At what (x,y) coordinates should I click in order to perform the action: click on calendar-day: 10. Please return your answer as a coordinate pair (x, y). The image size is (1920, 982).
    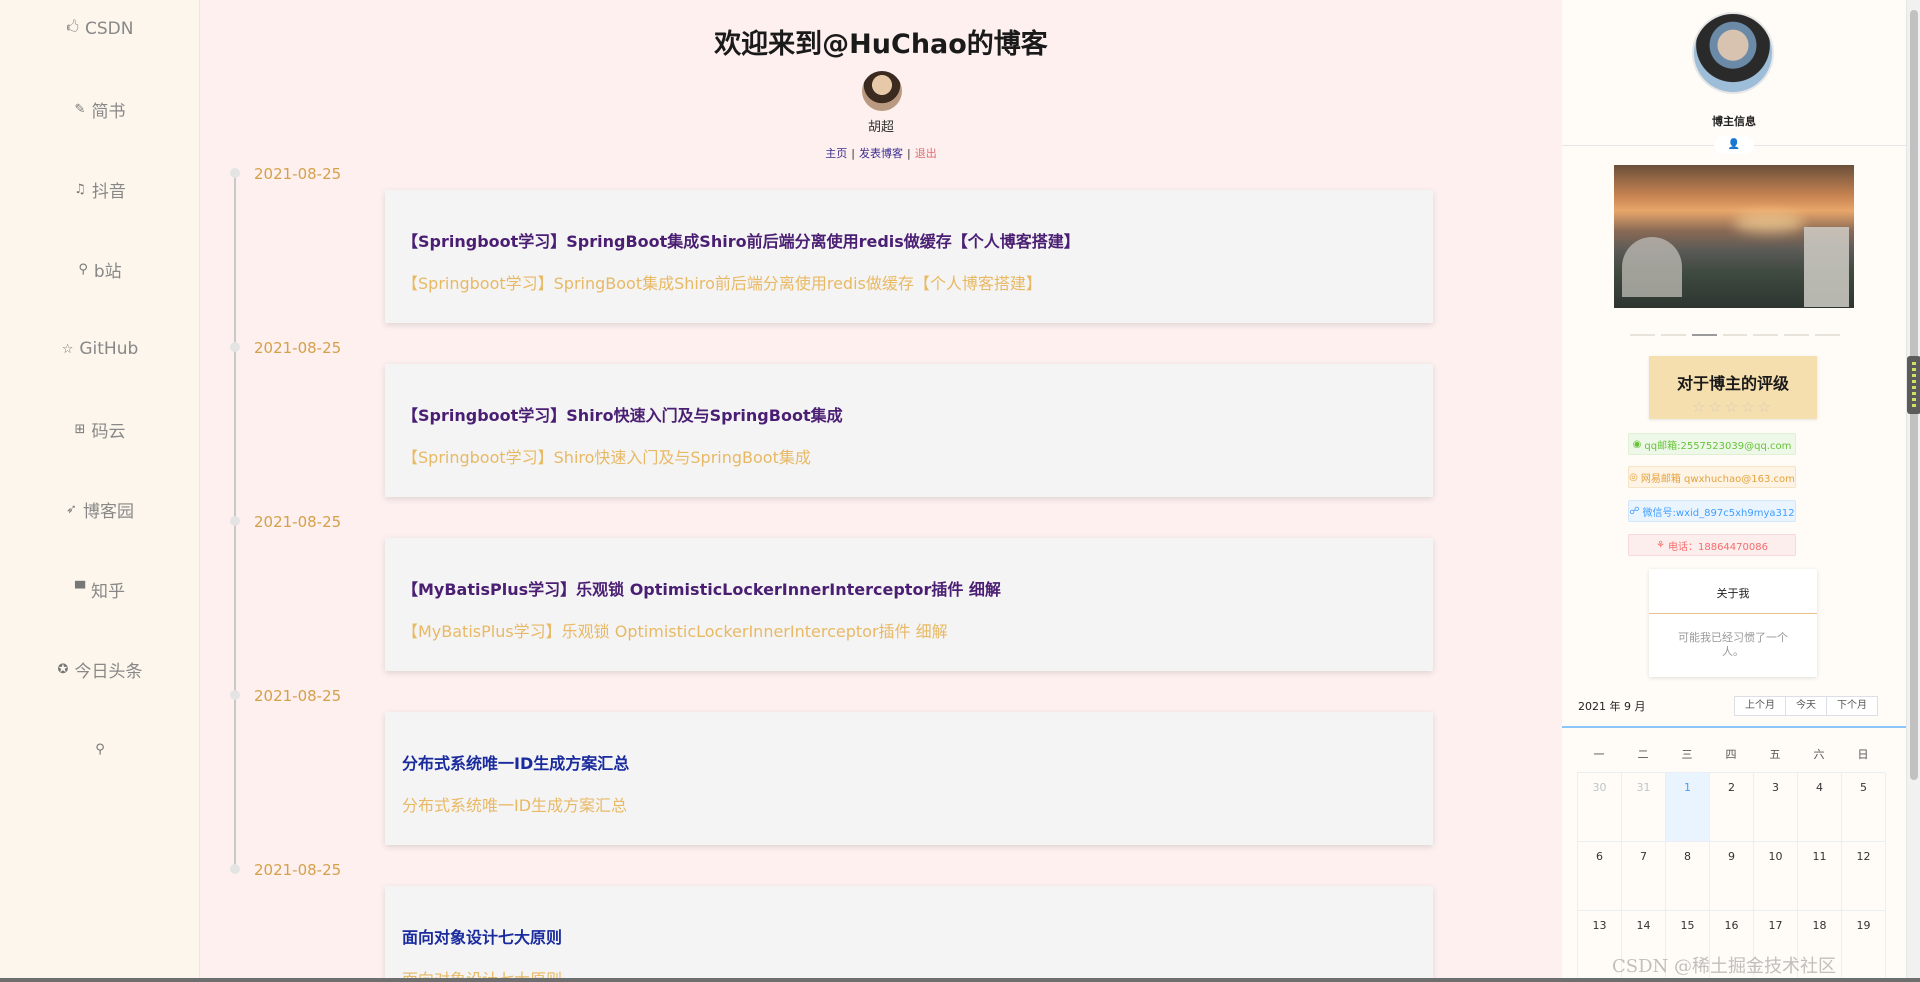
    Looking at the image, I should click on (1776, 876).